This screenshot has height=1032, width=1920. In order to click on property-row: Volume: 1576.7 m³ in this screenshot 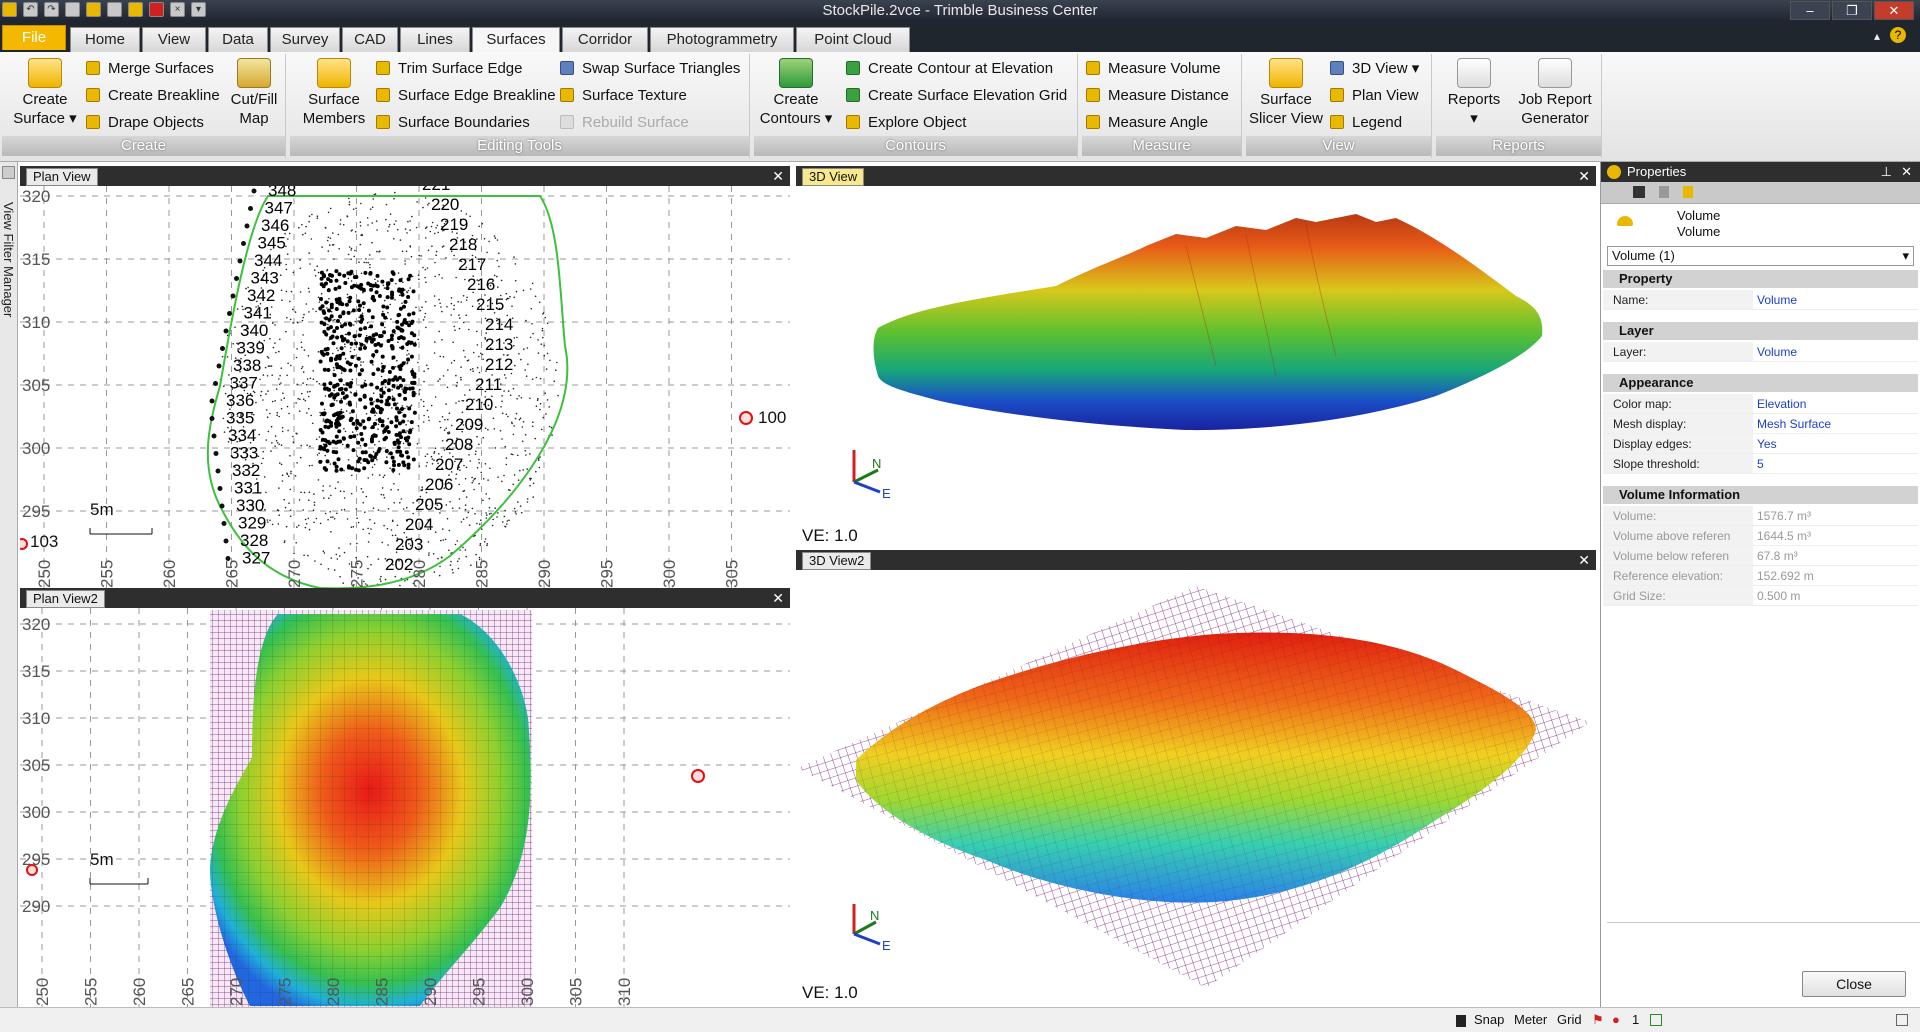, I will do `click(1760, 516)`.